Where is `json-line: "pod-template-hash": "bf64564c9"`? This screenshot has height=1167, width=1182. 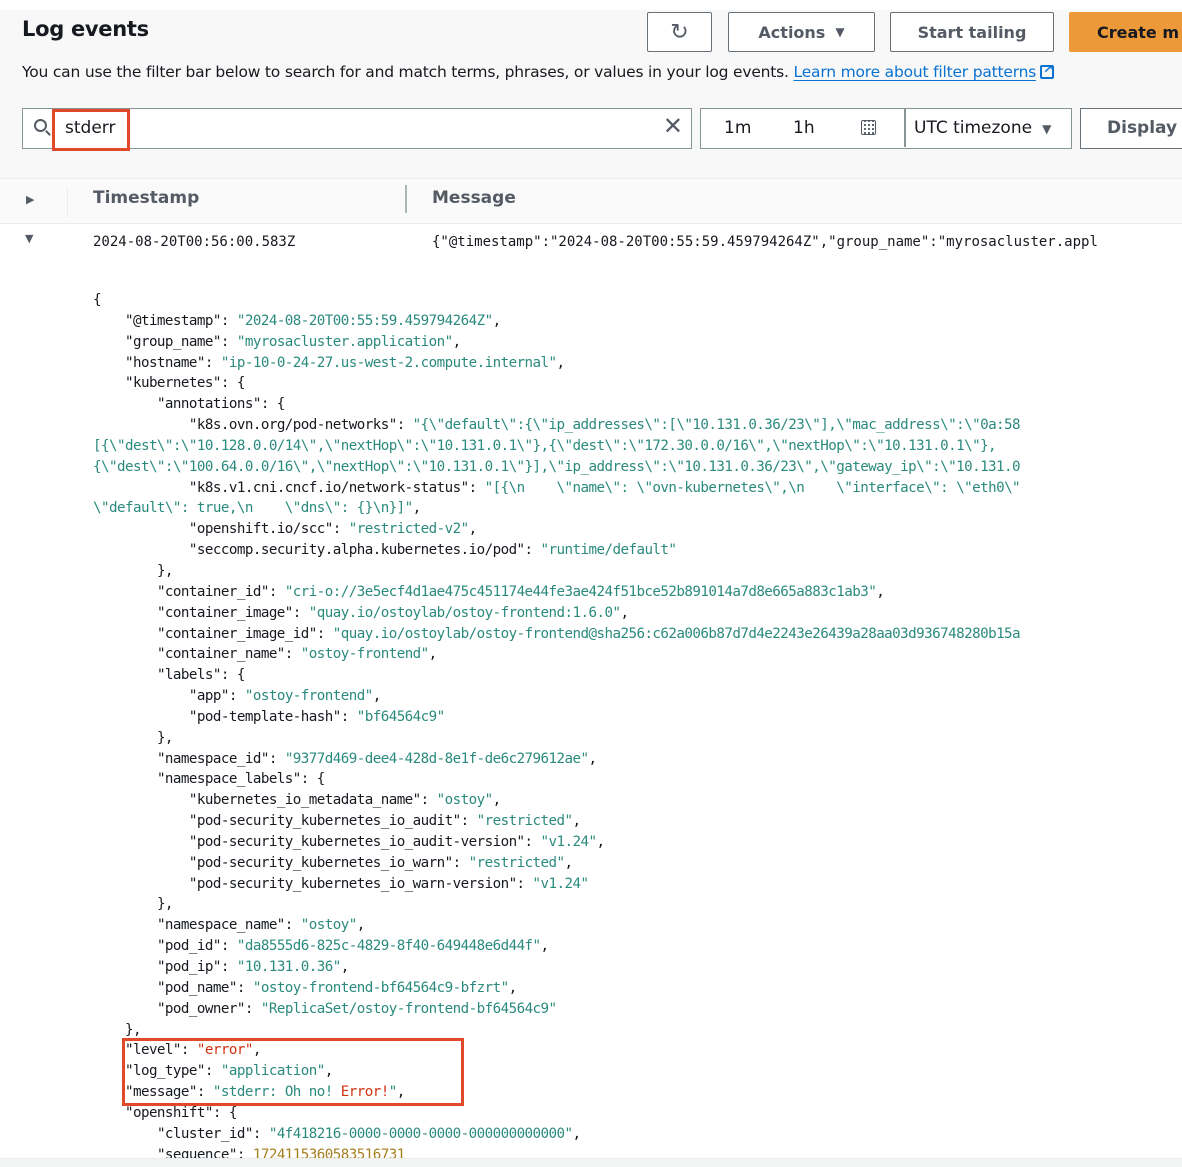 json-line: "pod-template-hash": "bf64564c9" is located at coordinates (637, 717).